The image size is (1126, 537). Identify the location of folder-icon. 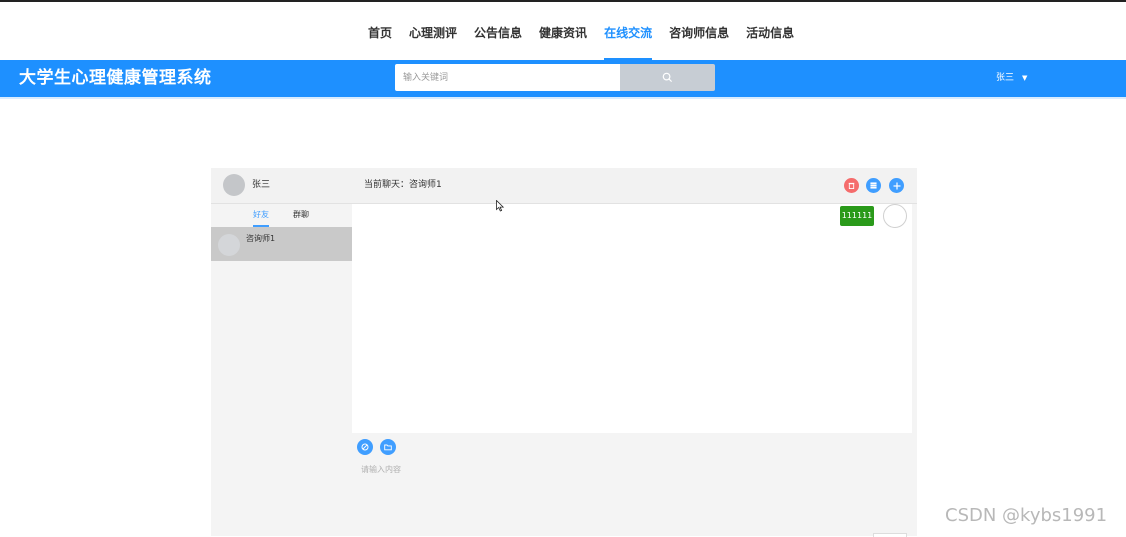
(388, 447).